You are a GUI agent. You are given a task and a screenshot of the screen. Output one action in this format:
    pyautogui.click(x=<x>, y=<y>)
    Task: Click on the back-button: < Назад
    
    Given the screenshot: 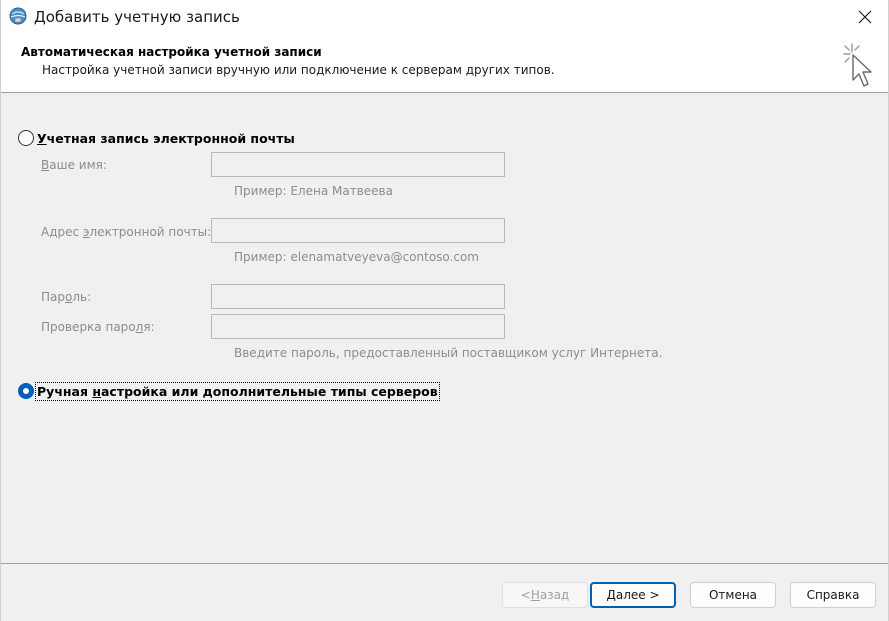 What is the action you would take?
    pyautogui.click(x=545, y=595)
    